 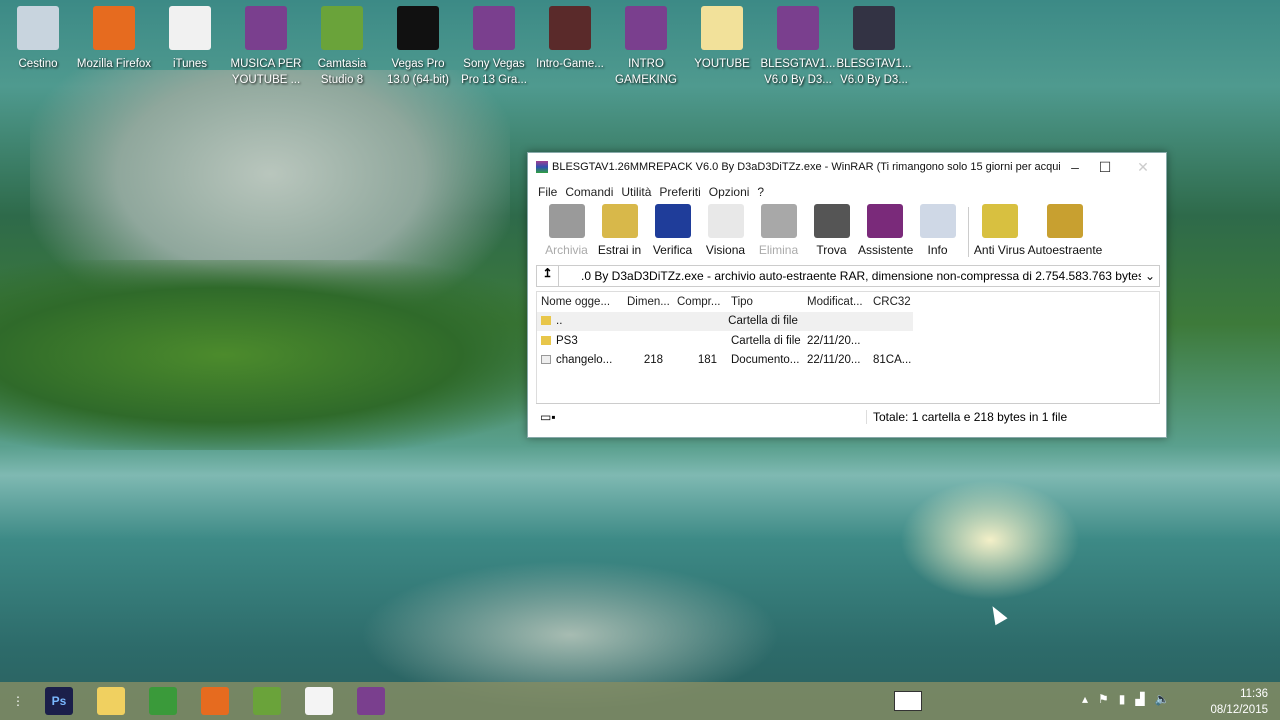 What do you see at coordinates (163, 701) in the screenshot?
I see `taskbar-chrome` at bounding box center [163, 701].